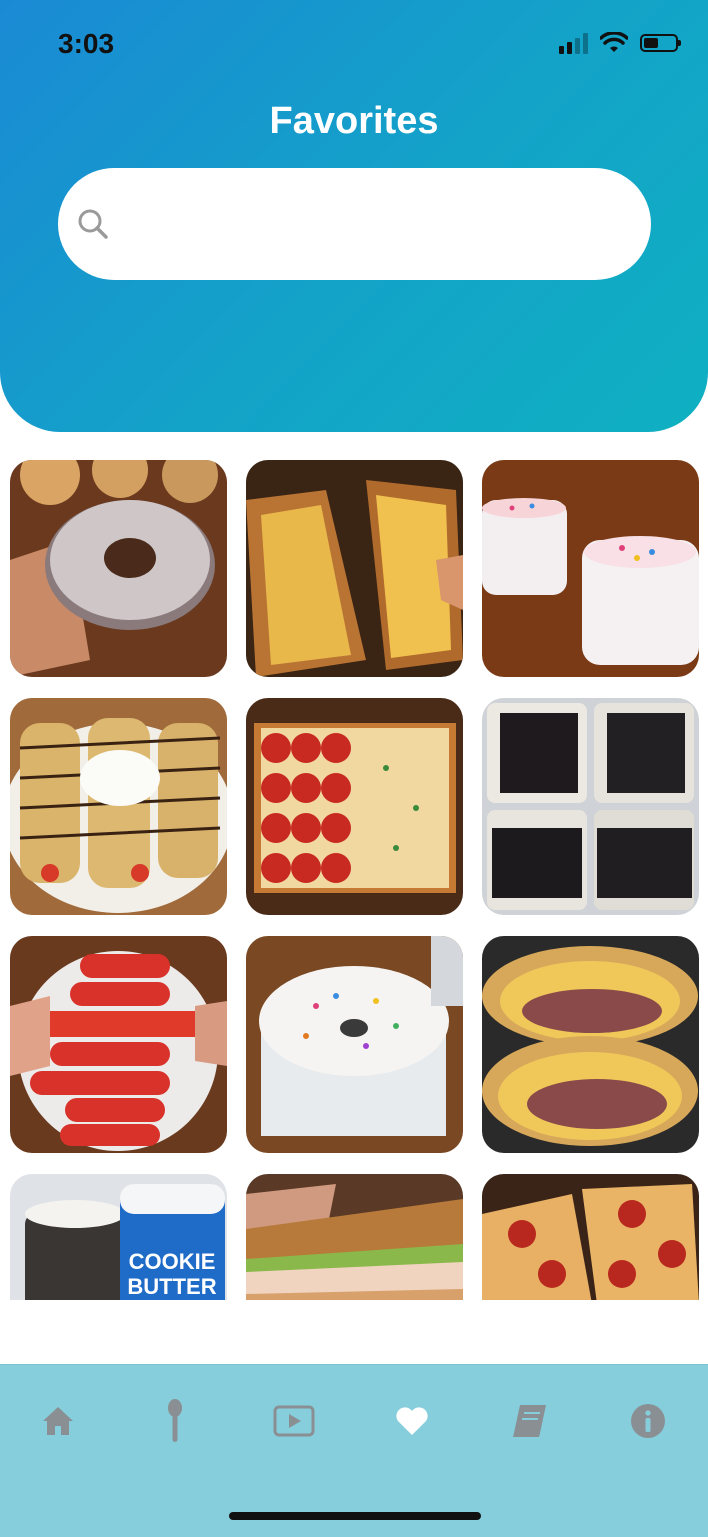 This screenshot has width=708, height=1537. What do you see at coordinates (93, 224) in the screenshot?
I see `search-icon` at bounding box center [93, 224].